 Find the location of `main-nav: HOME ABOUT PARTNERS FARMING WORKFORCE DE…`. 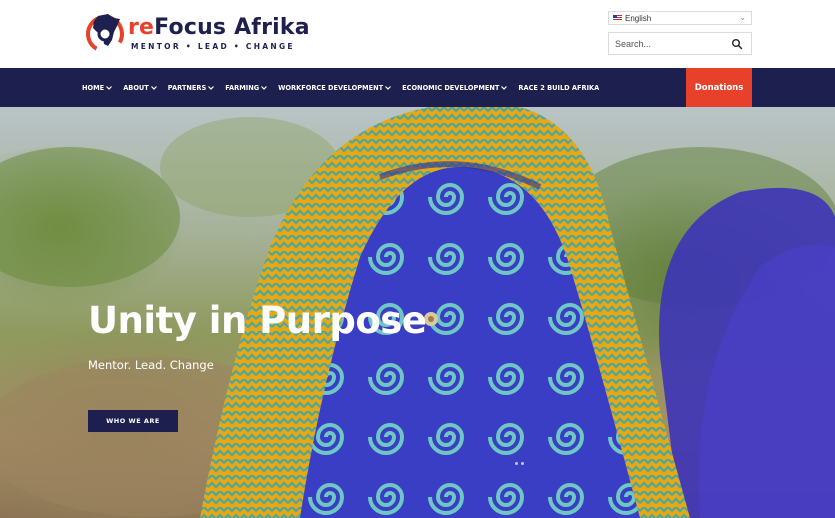

main-nav: HOME ABOUT PARTNERS FARMING WORKFORCE DE… is located at coordinates (417, 87).